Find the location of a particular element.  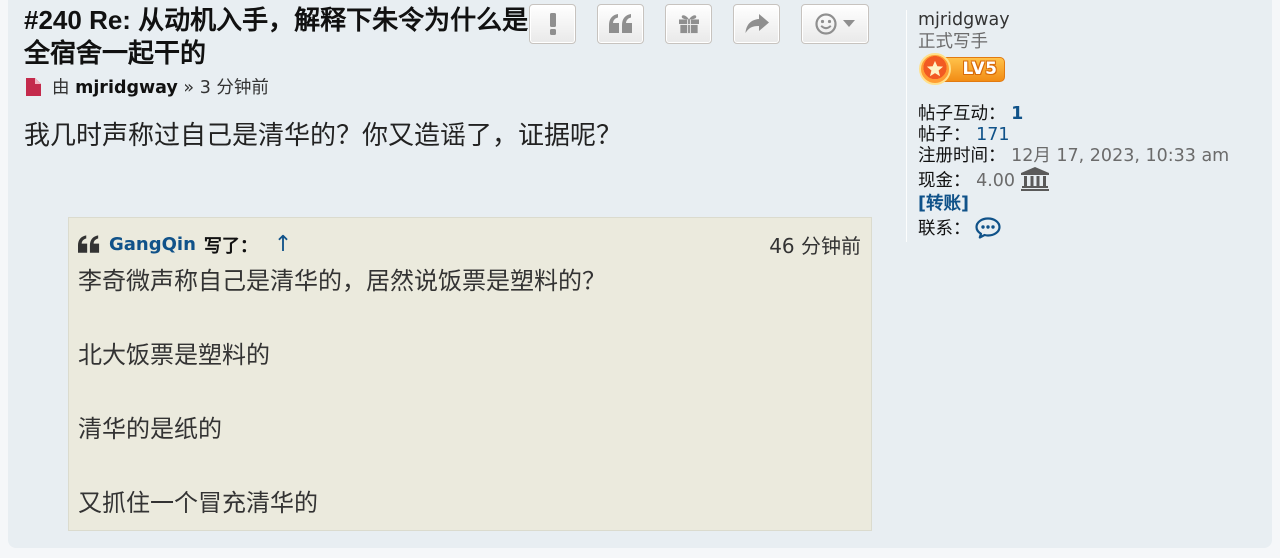

stat-transfer: [转账] is located at coordinates (1088, 204).